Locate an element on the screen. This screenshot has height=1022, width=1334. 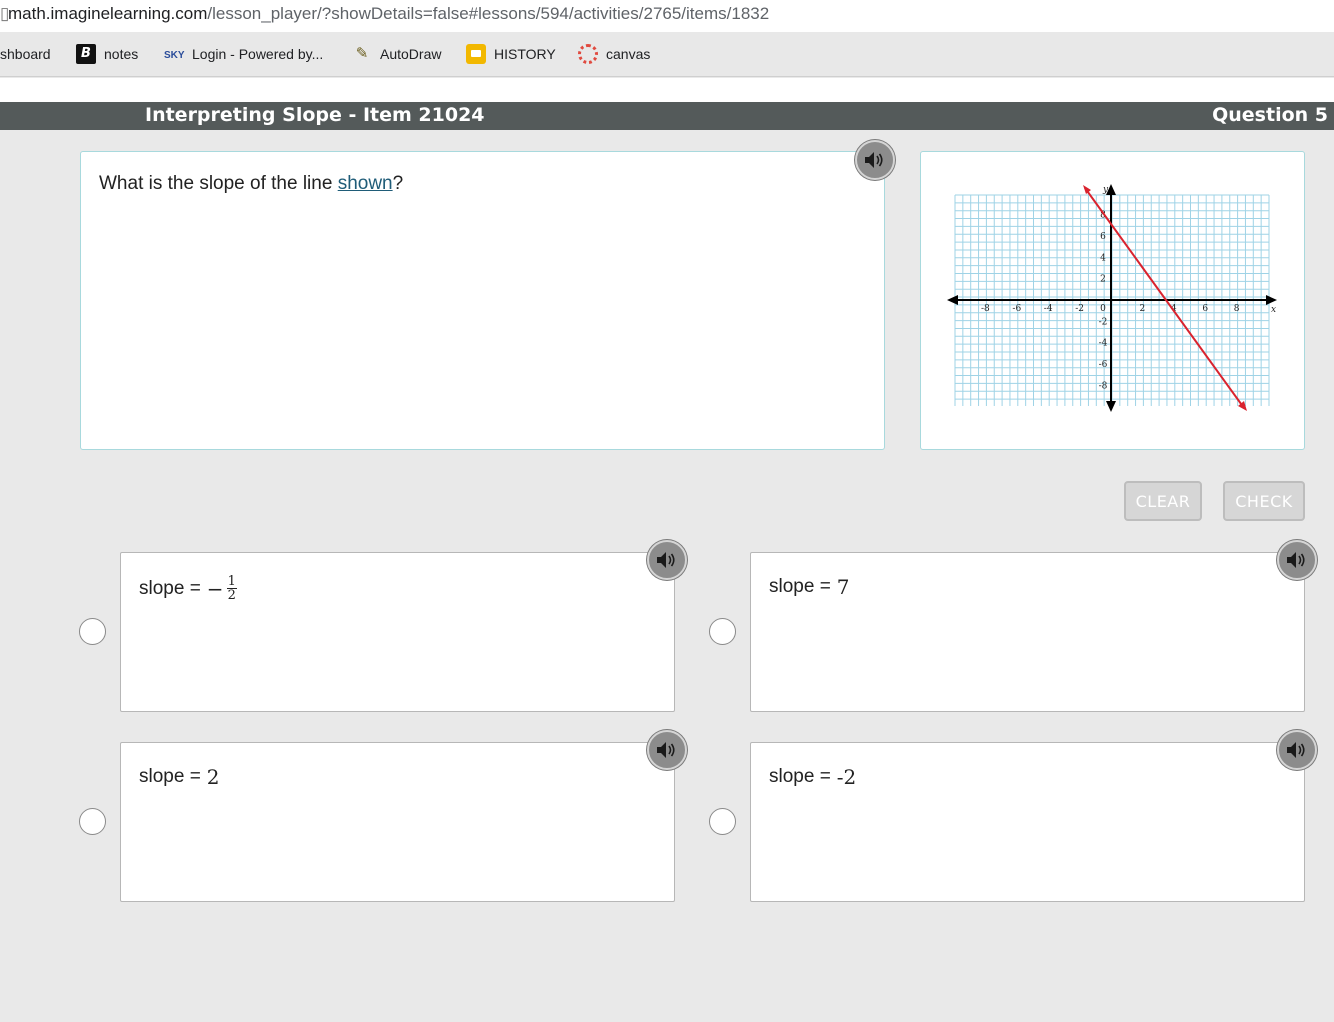
choice-a-prefix: slope = is located at coordinates (170, 588).